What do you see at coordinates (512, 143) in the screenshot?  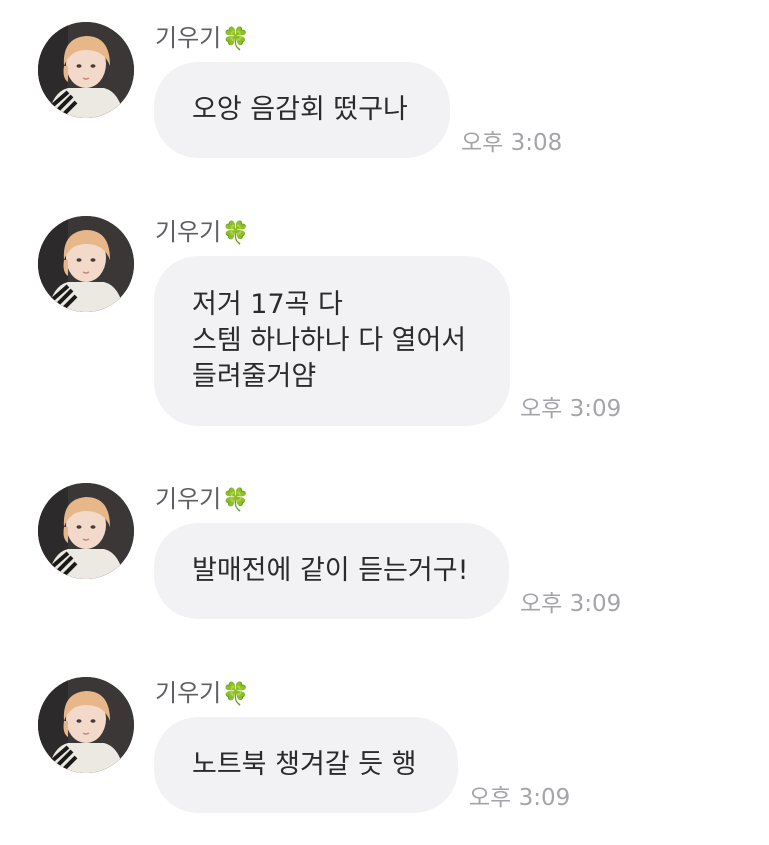 I see `message-time: 오후 3:08` at bounding box center [512, 143].